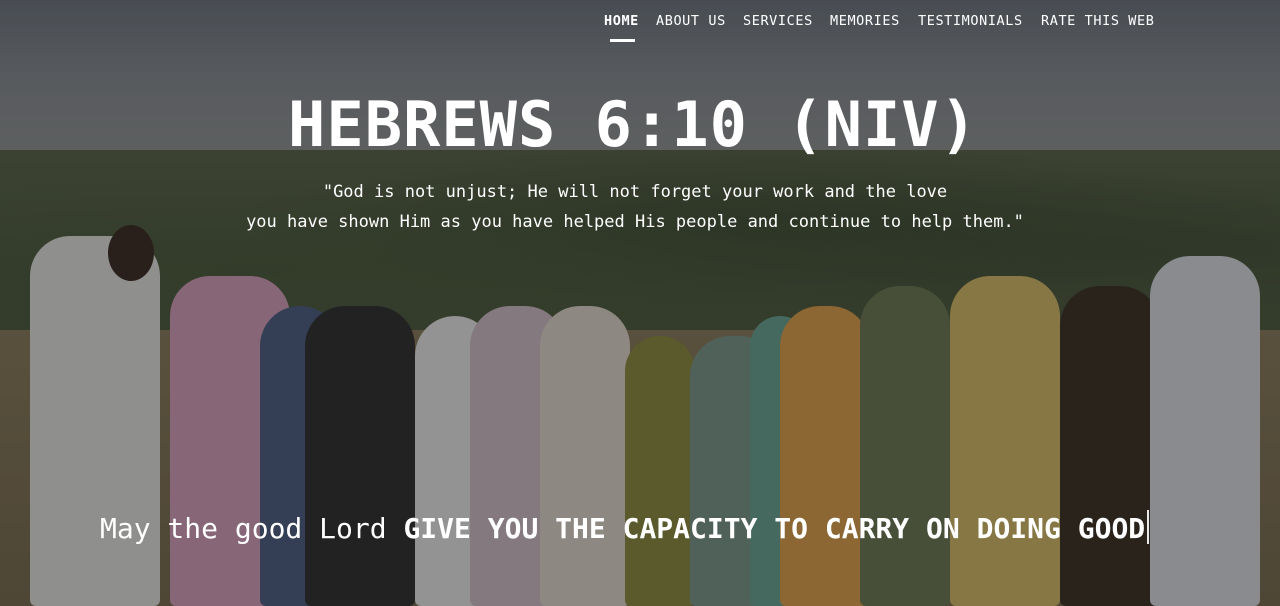  What do you see at coordinates (633, 124) in the screenshot?
I see `hero-title: HEBREWS 6:10 (NIV)` at bounding box center [633, 124].